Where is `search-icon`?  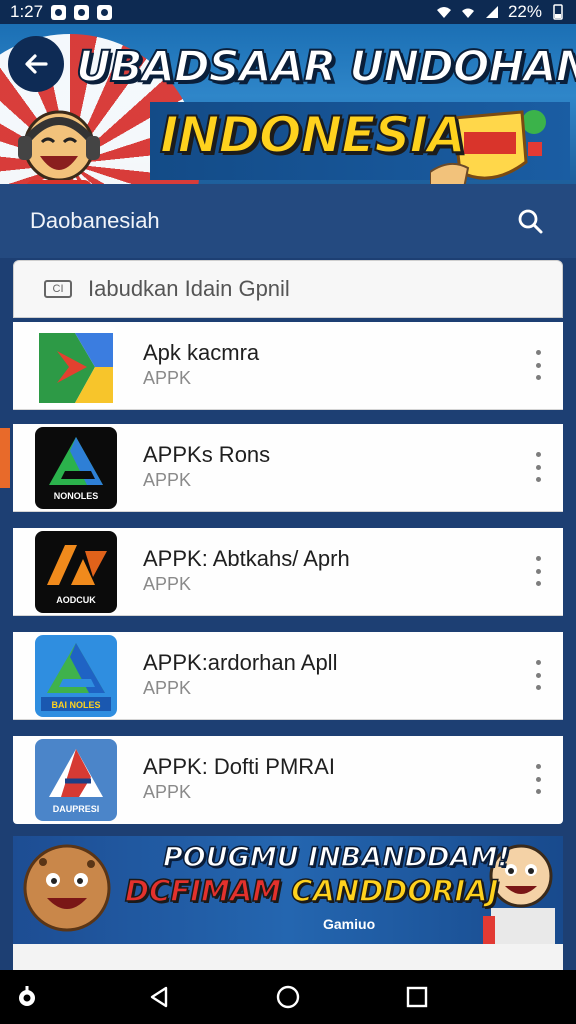 search-icon is located at coordinates (530, 221).